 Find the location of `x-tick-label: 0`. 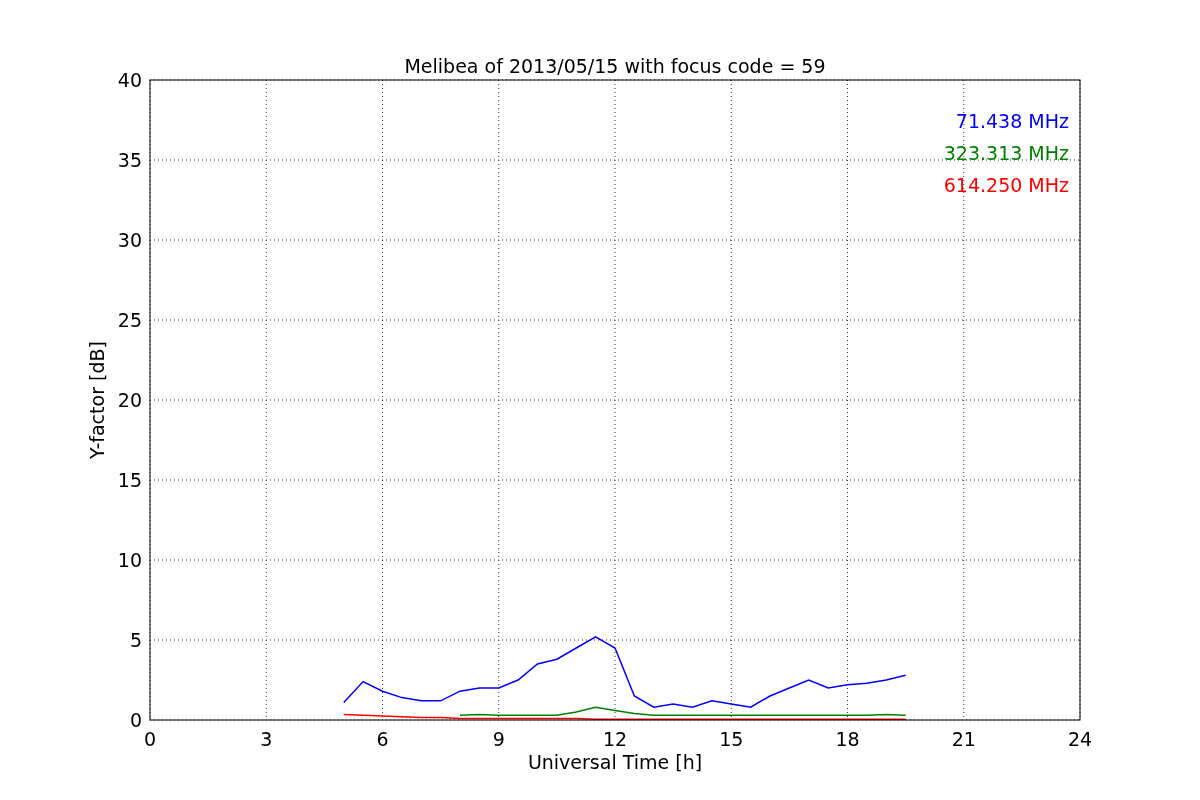

x-tick-label: 0 is located at coordinates (150, 739).